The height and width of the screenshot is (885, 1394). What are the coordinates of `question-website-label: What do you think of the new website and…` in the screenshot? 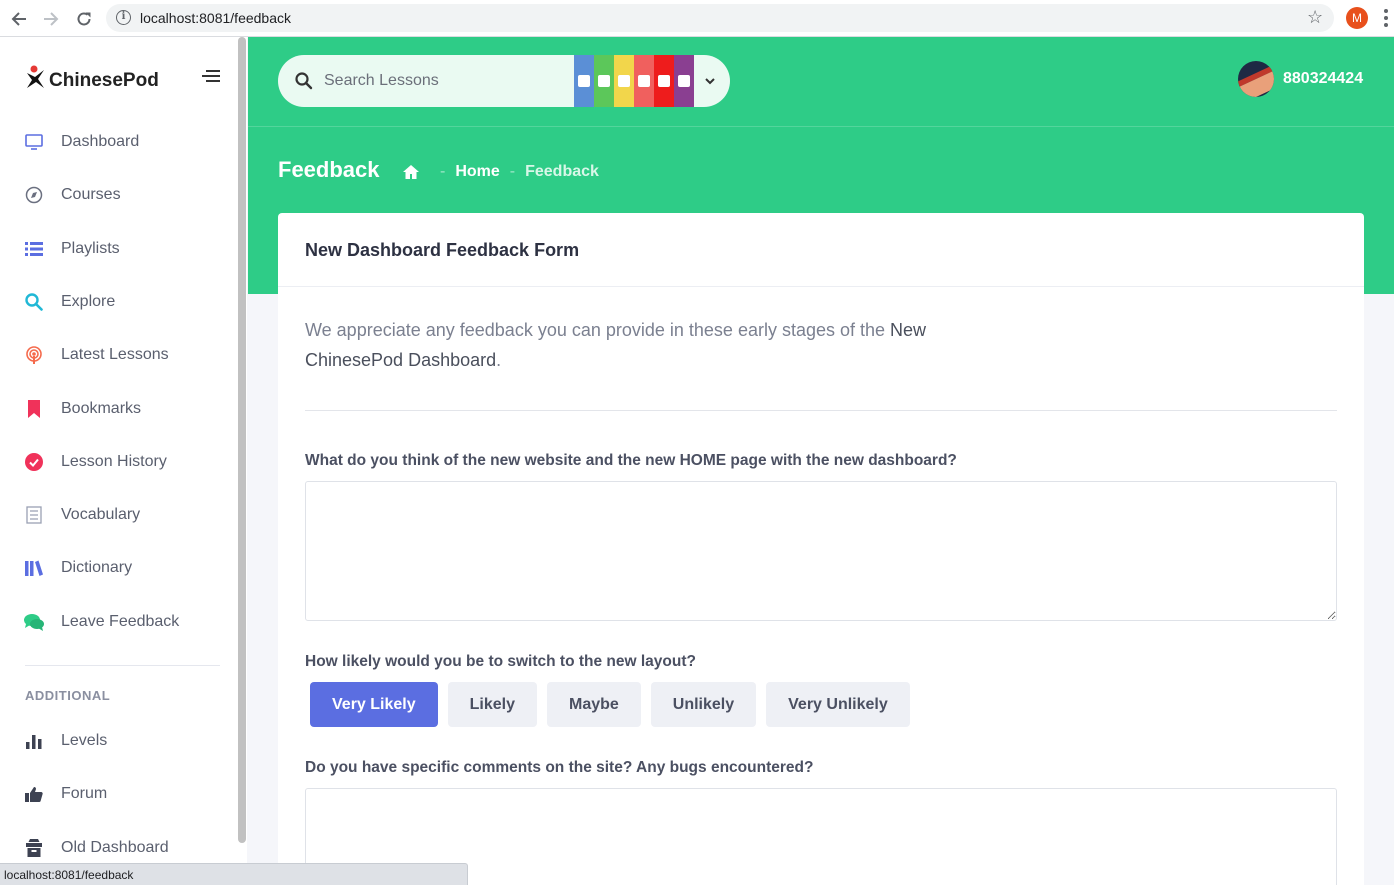 It's located at (631, 460).